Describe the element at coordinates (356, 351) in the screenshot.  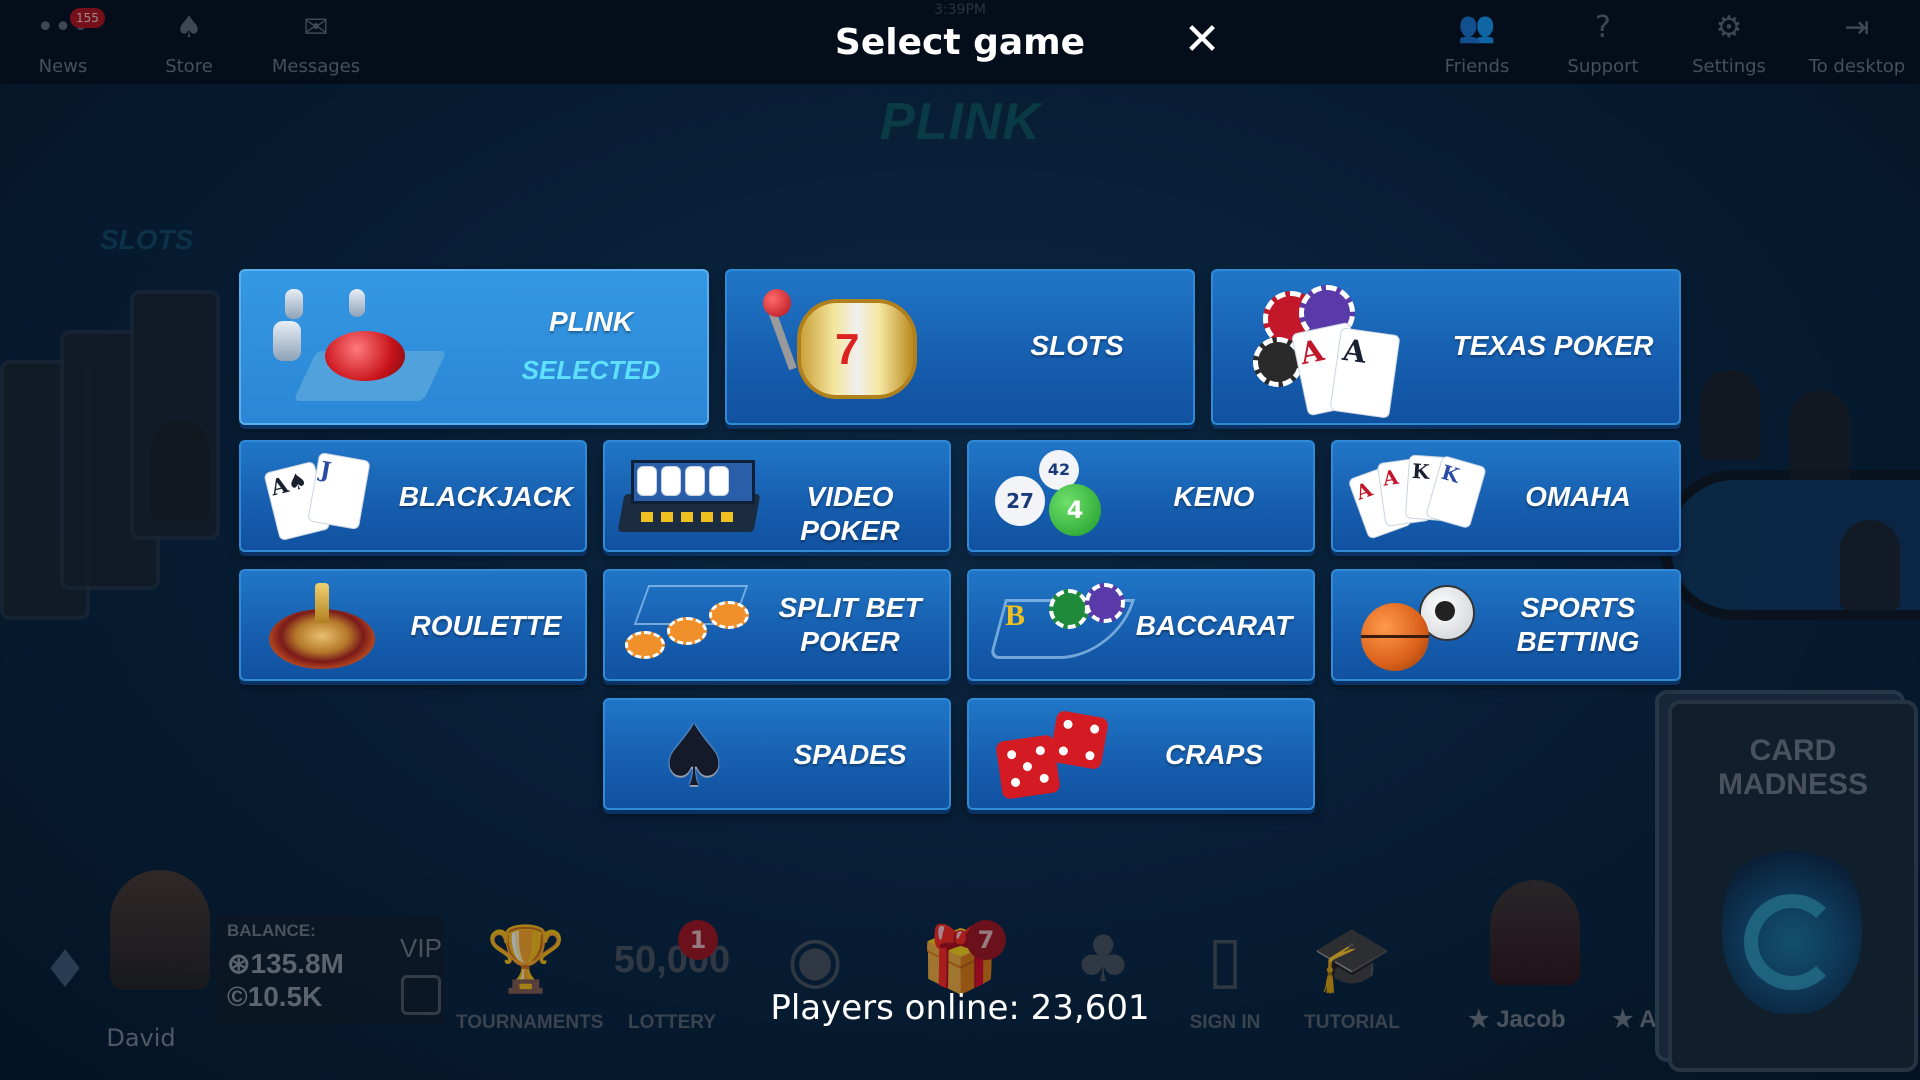
I see `plink-icon` at that location.